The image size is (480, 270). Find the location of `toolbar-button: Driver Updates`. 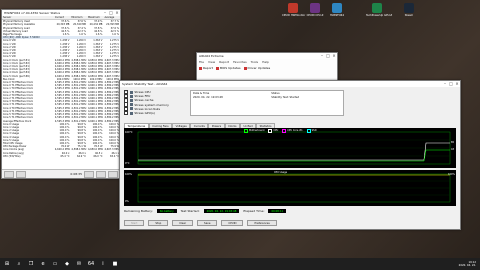

toolbar-button: Driver Updates is located at coordinates (257, 68).